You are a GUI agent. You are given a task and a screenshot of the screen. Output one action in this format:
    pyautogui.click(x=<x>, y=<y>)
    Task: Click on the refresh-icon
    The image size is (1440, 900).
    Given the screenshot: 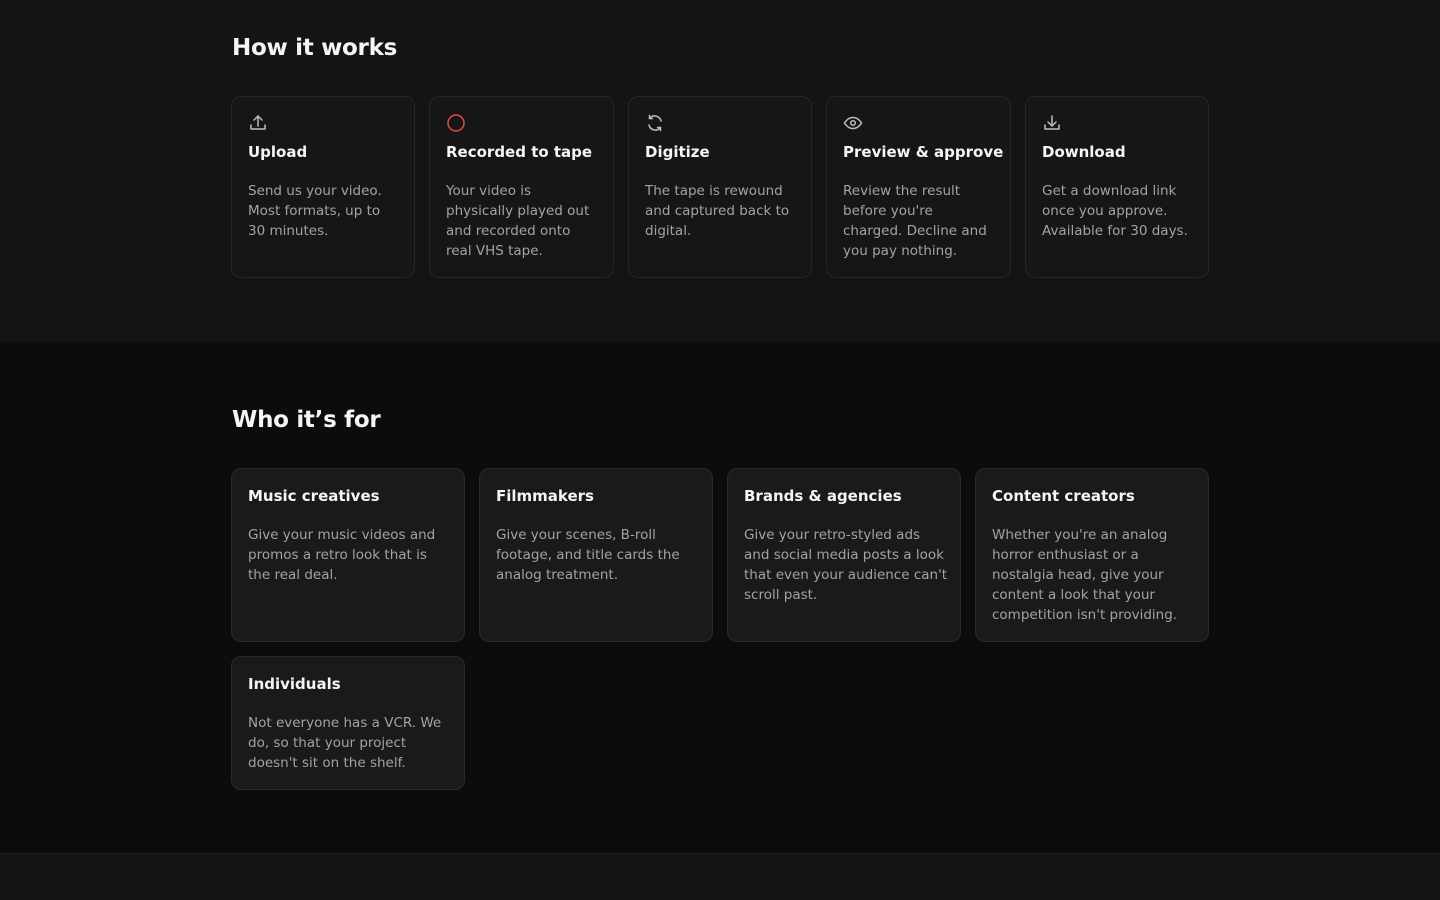 What is the action you would take?
    pyautogui.click(x=655, y=123)
    